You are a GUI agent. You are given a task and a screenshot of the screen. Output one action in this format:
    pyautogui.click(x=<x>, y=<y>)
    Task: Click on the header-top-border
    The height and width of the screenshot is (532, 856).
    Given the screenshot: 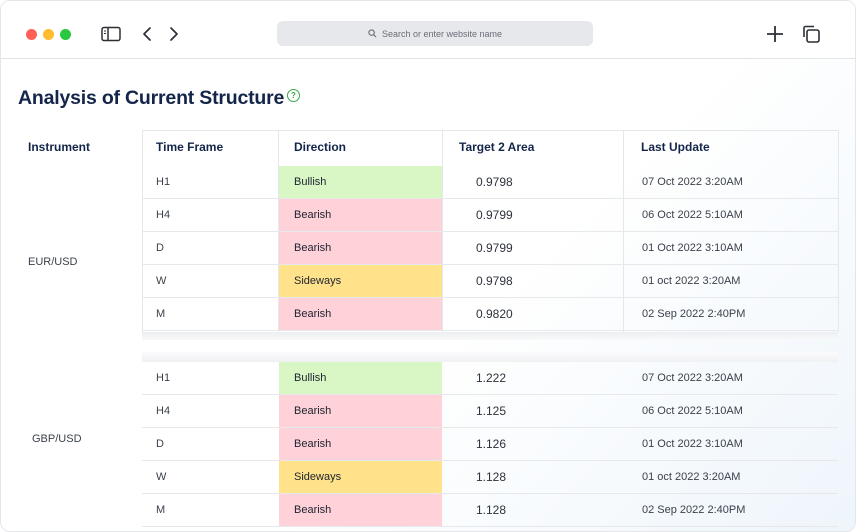 What is the action you would take?
    pyautogui.click(x=490, y=130)
    